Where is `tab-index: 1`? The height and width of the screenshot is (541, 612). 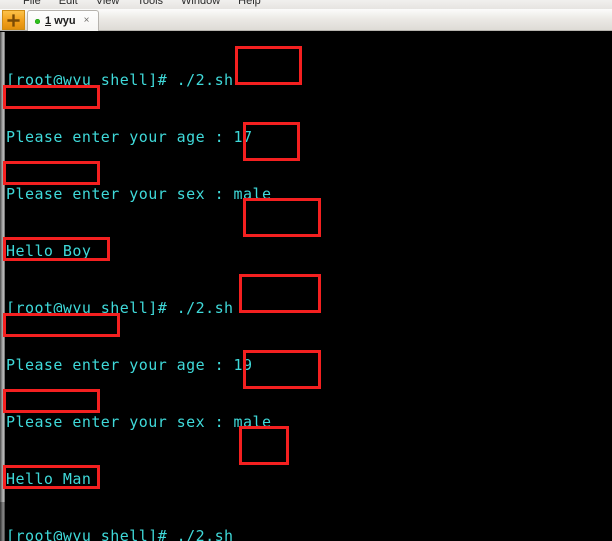
tab-index: 1 is located at coordinates (48, 21).